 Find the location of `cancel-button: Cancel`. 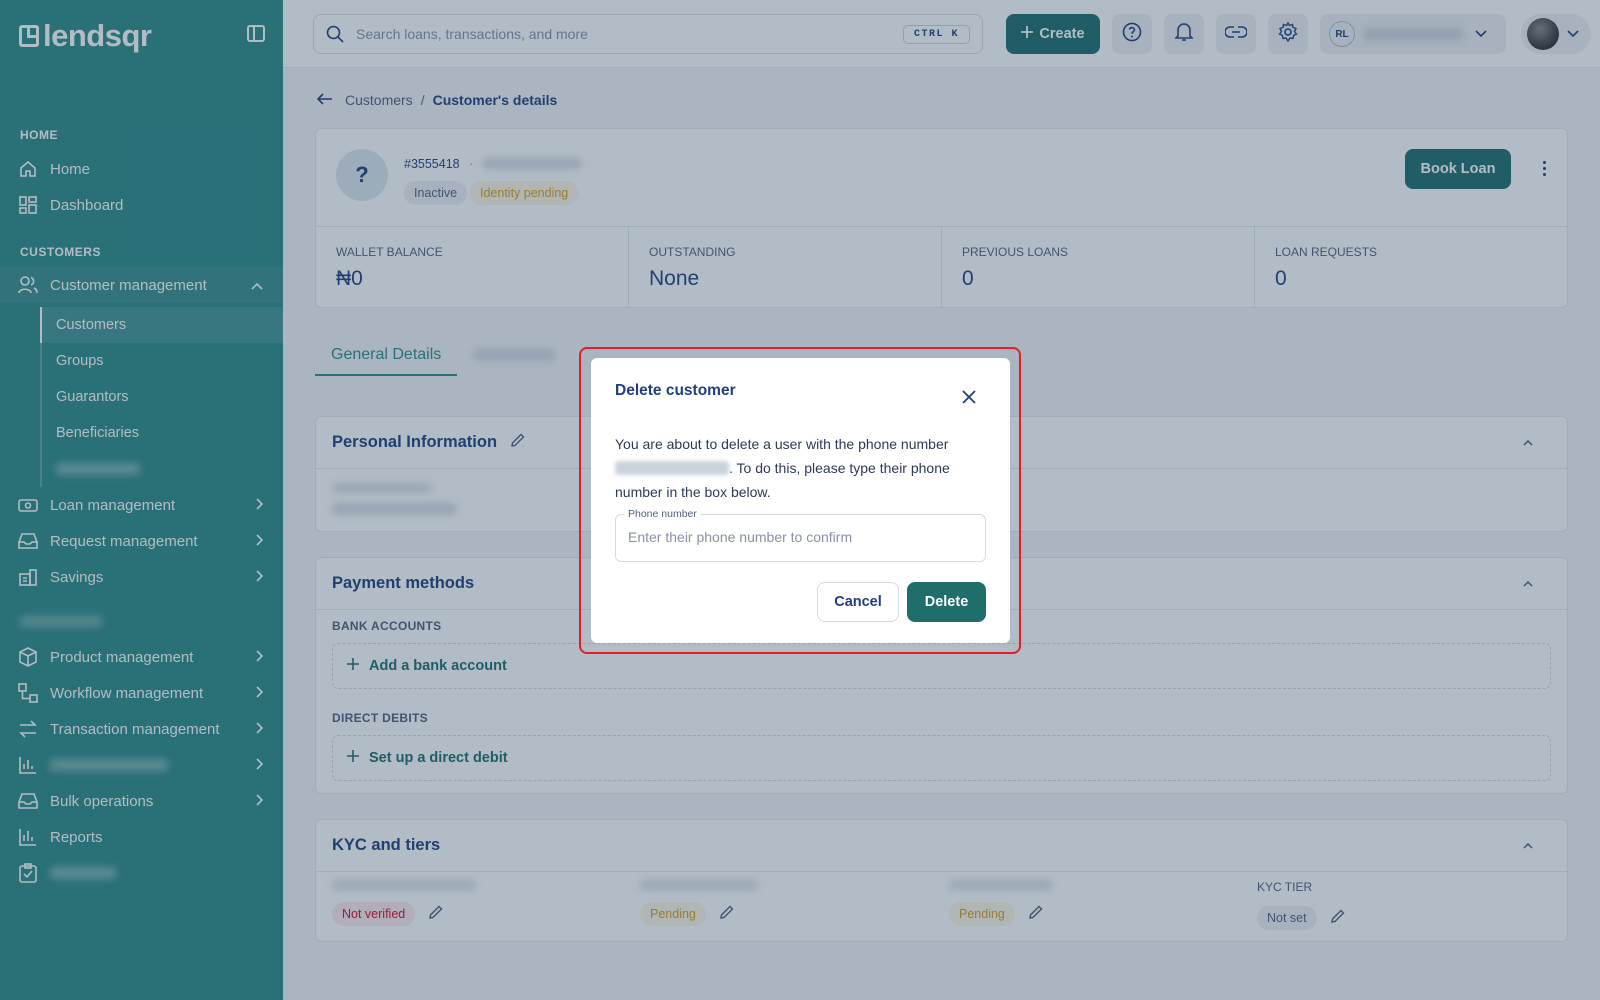

cancel-button: Cancel is located at coordinates (858, 602).